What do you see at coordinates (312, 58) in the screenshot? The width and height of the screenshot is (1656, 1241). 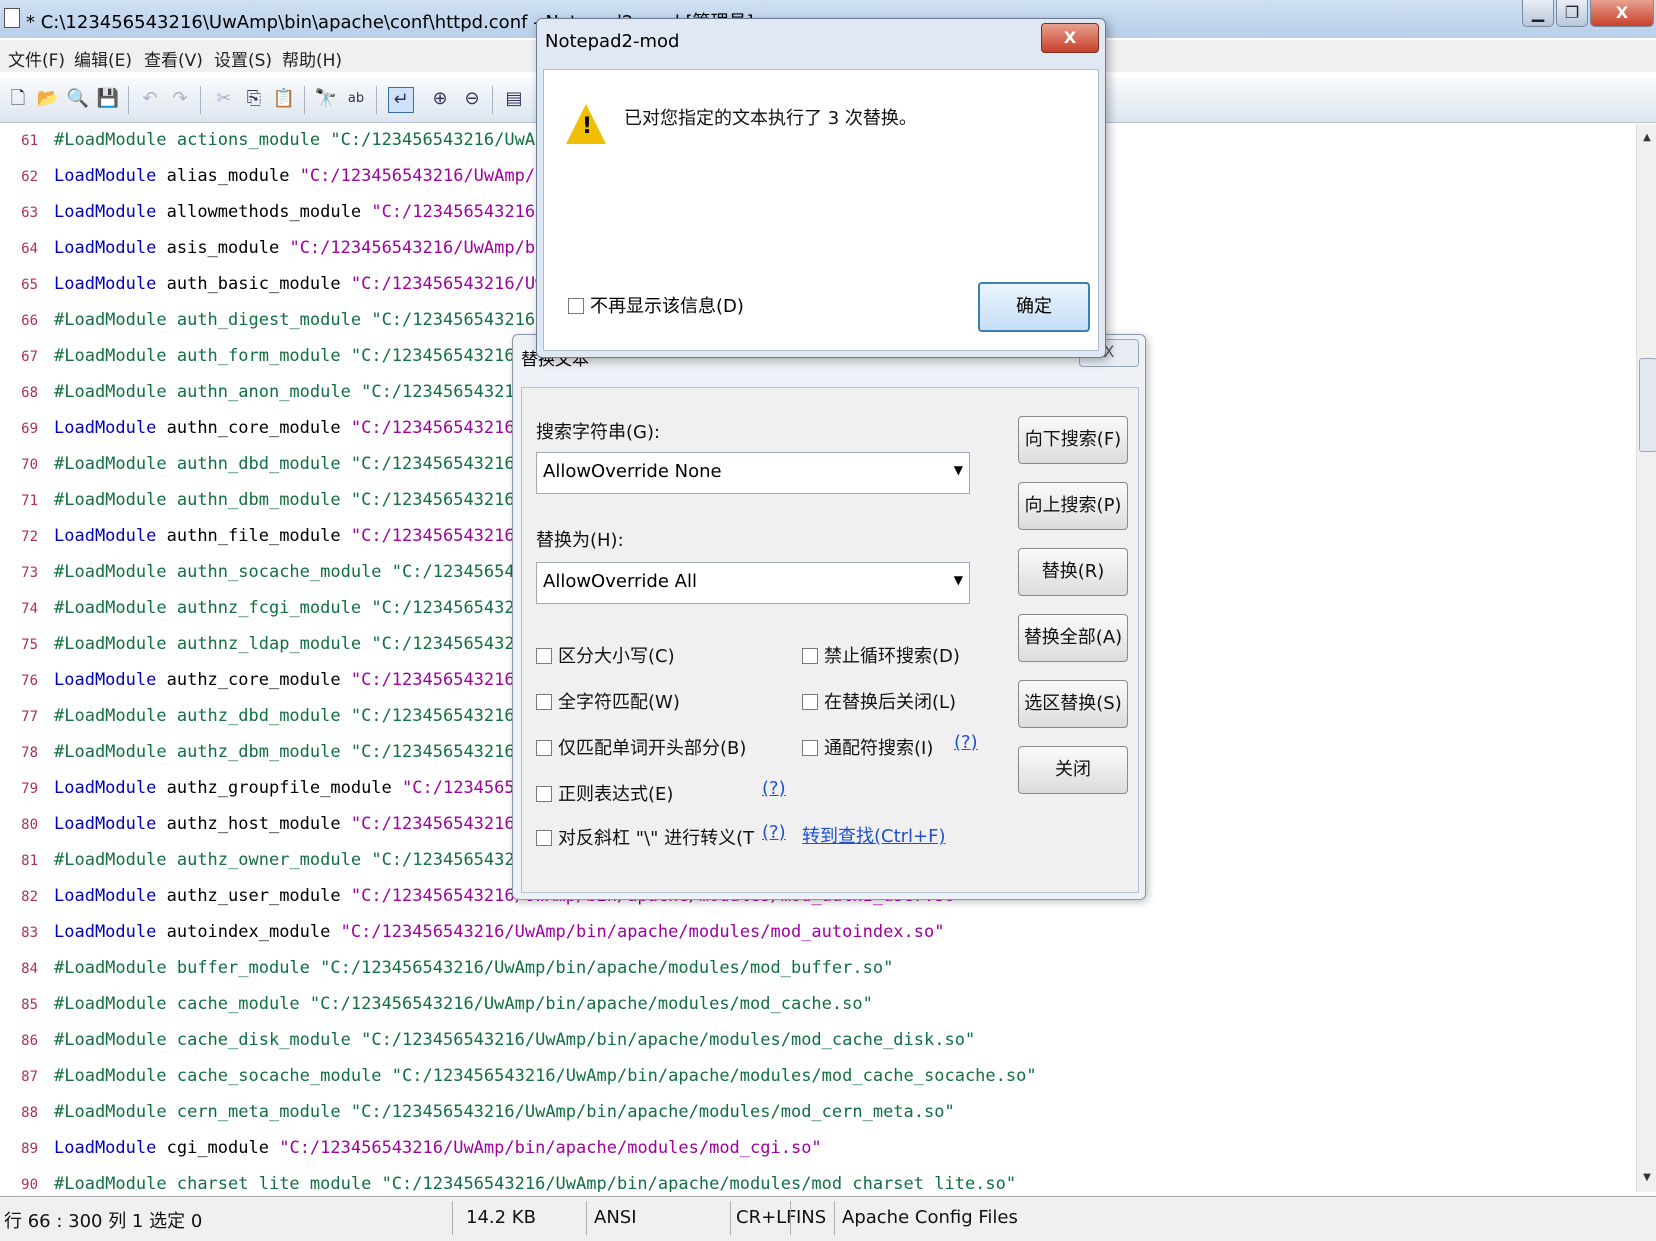 I see `menu-help: 帮助(H)` at bounding box center [312, 58].